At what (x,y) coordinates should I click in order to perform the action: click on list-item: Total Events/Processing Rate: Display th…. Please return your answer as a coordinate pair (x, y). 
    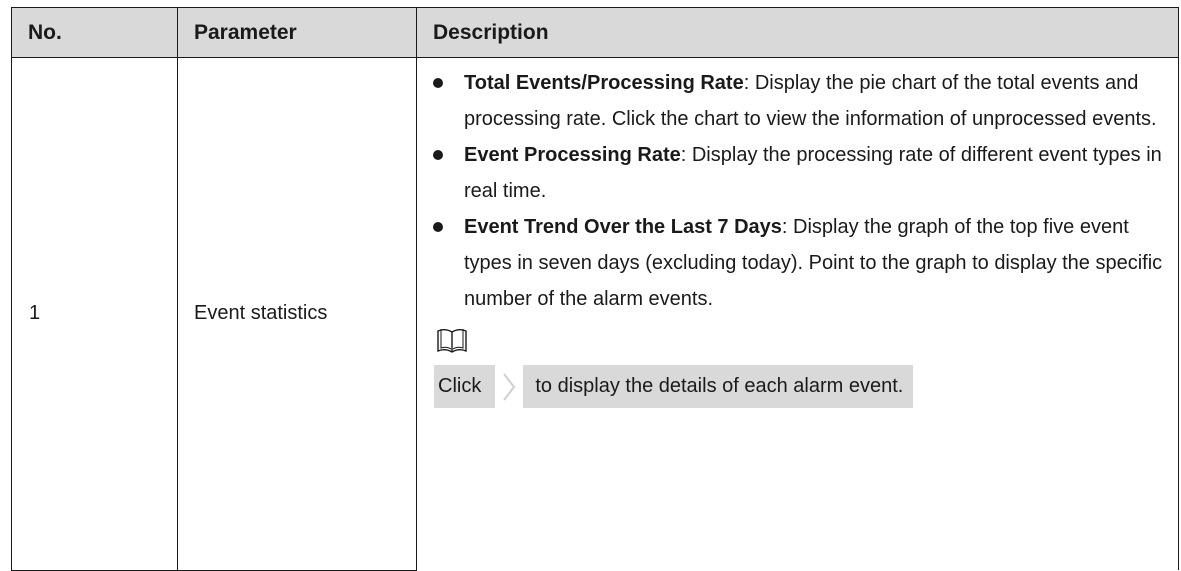
    Looking at the image, I should click on (797, 101).